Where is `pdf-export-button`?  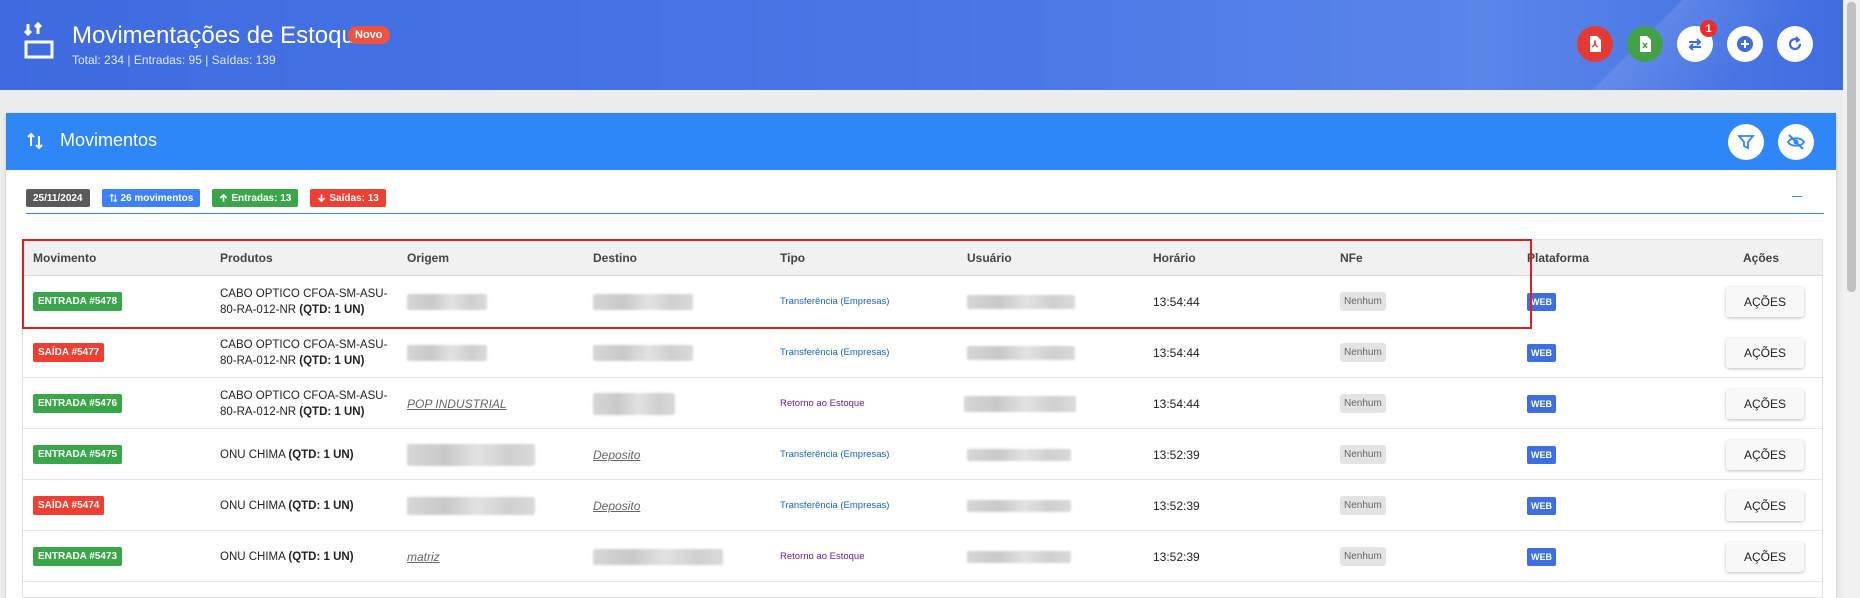
pdf-export-button is located at coordinates (1595, 44).